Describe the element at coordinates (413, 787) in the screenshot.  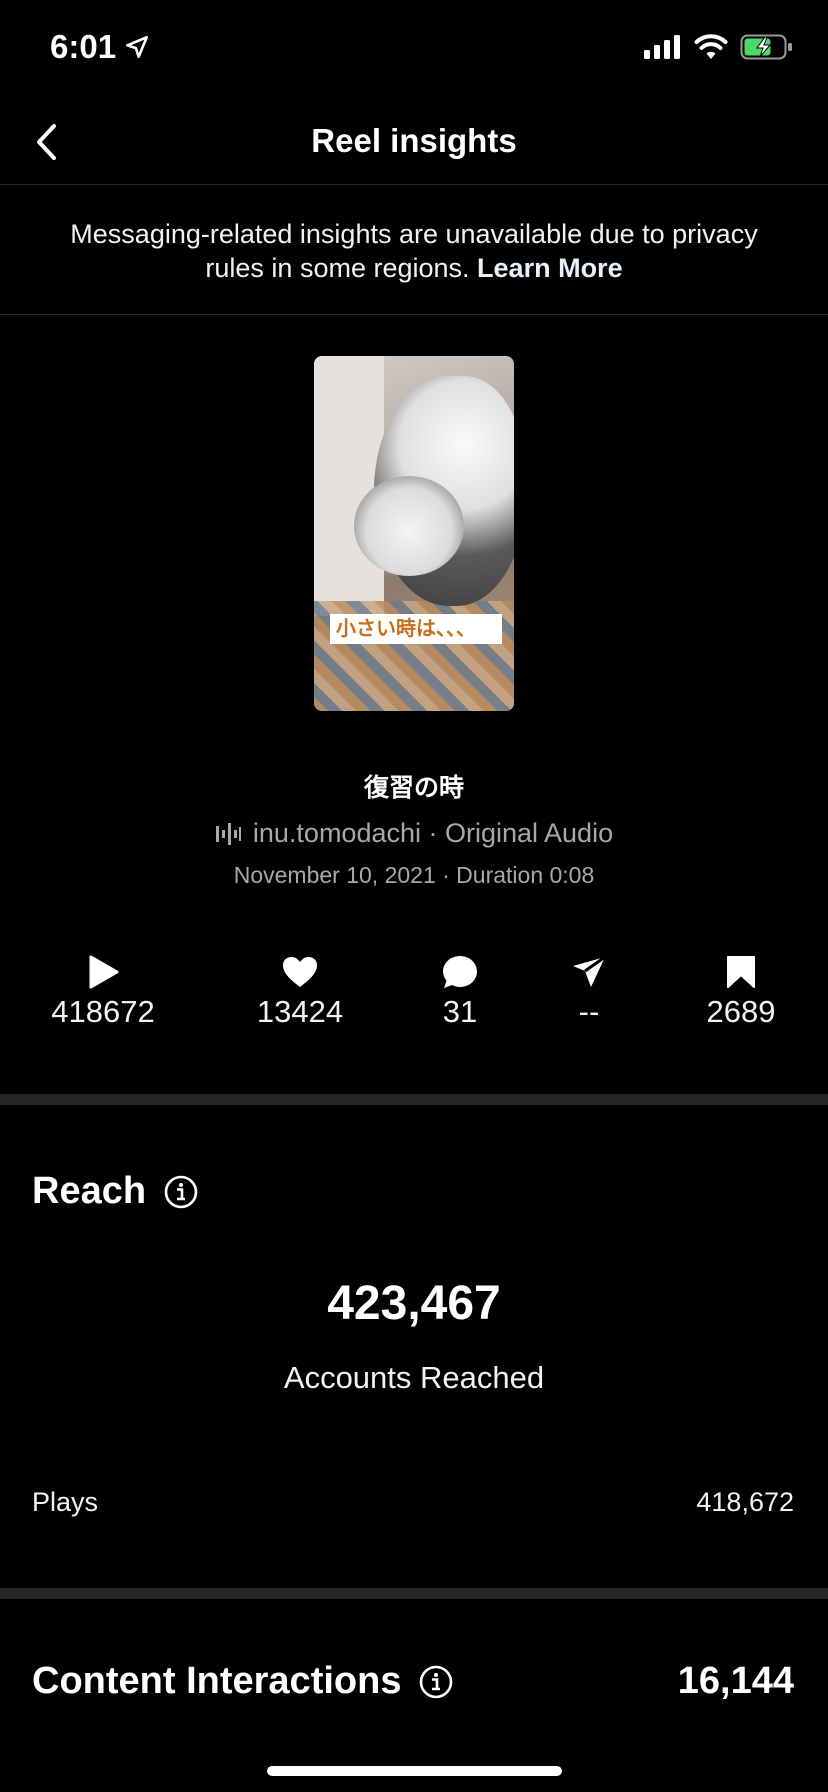
I see `reel-title: 復習の時` at that location.